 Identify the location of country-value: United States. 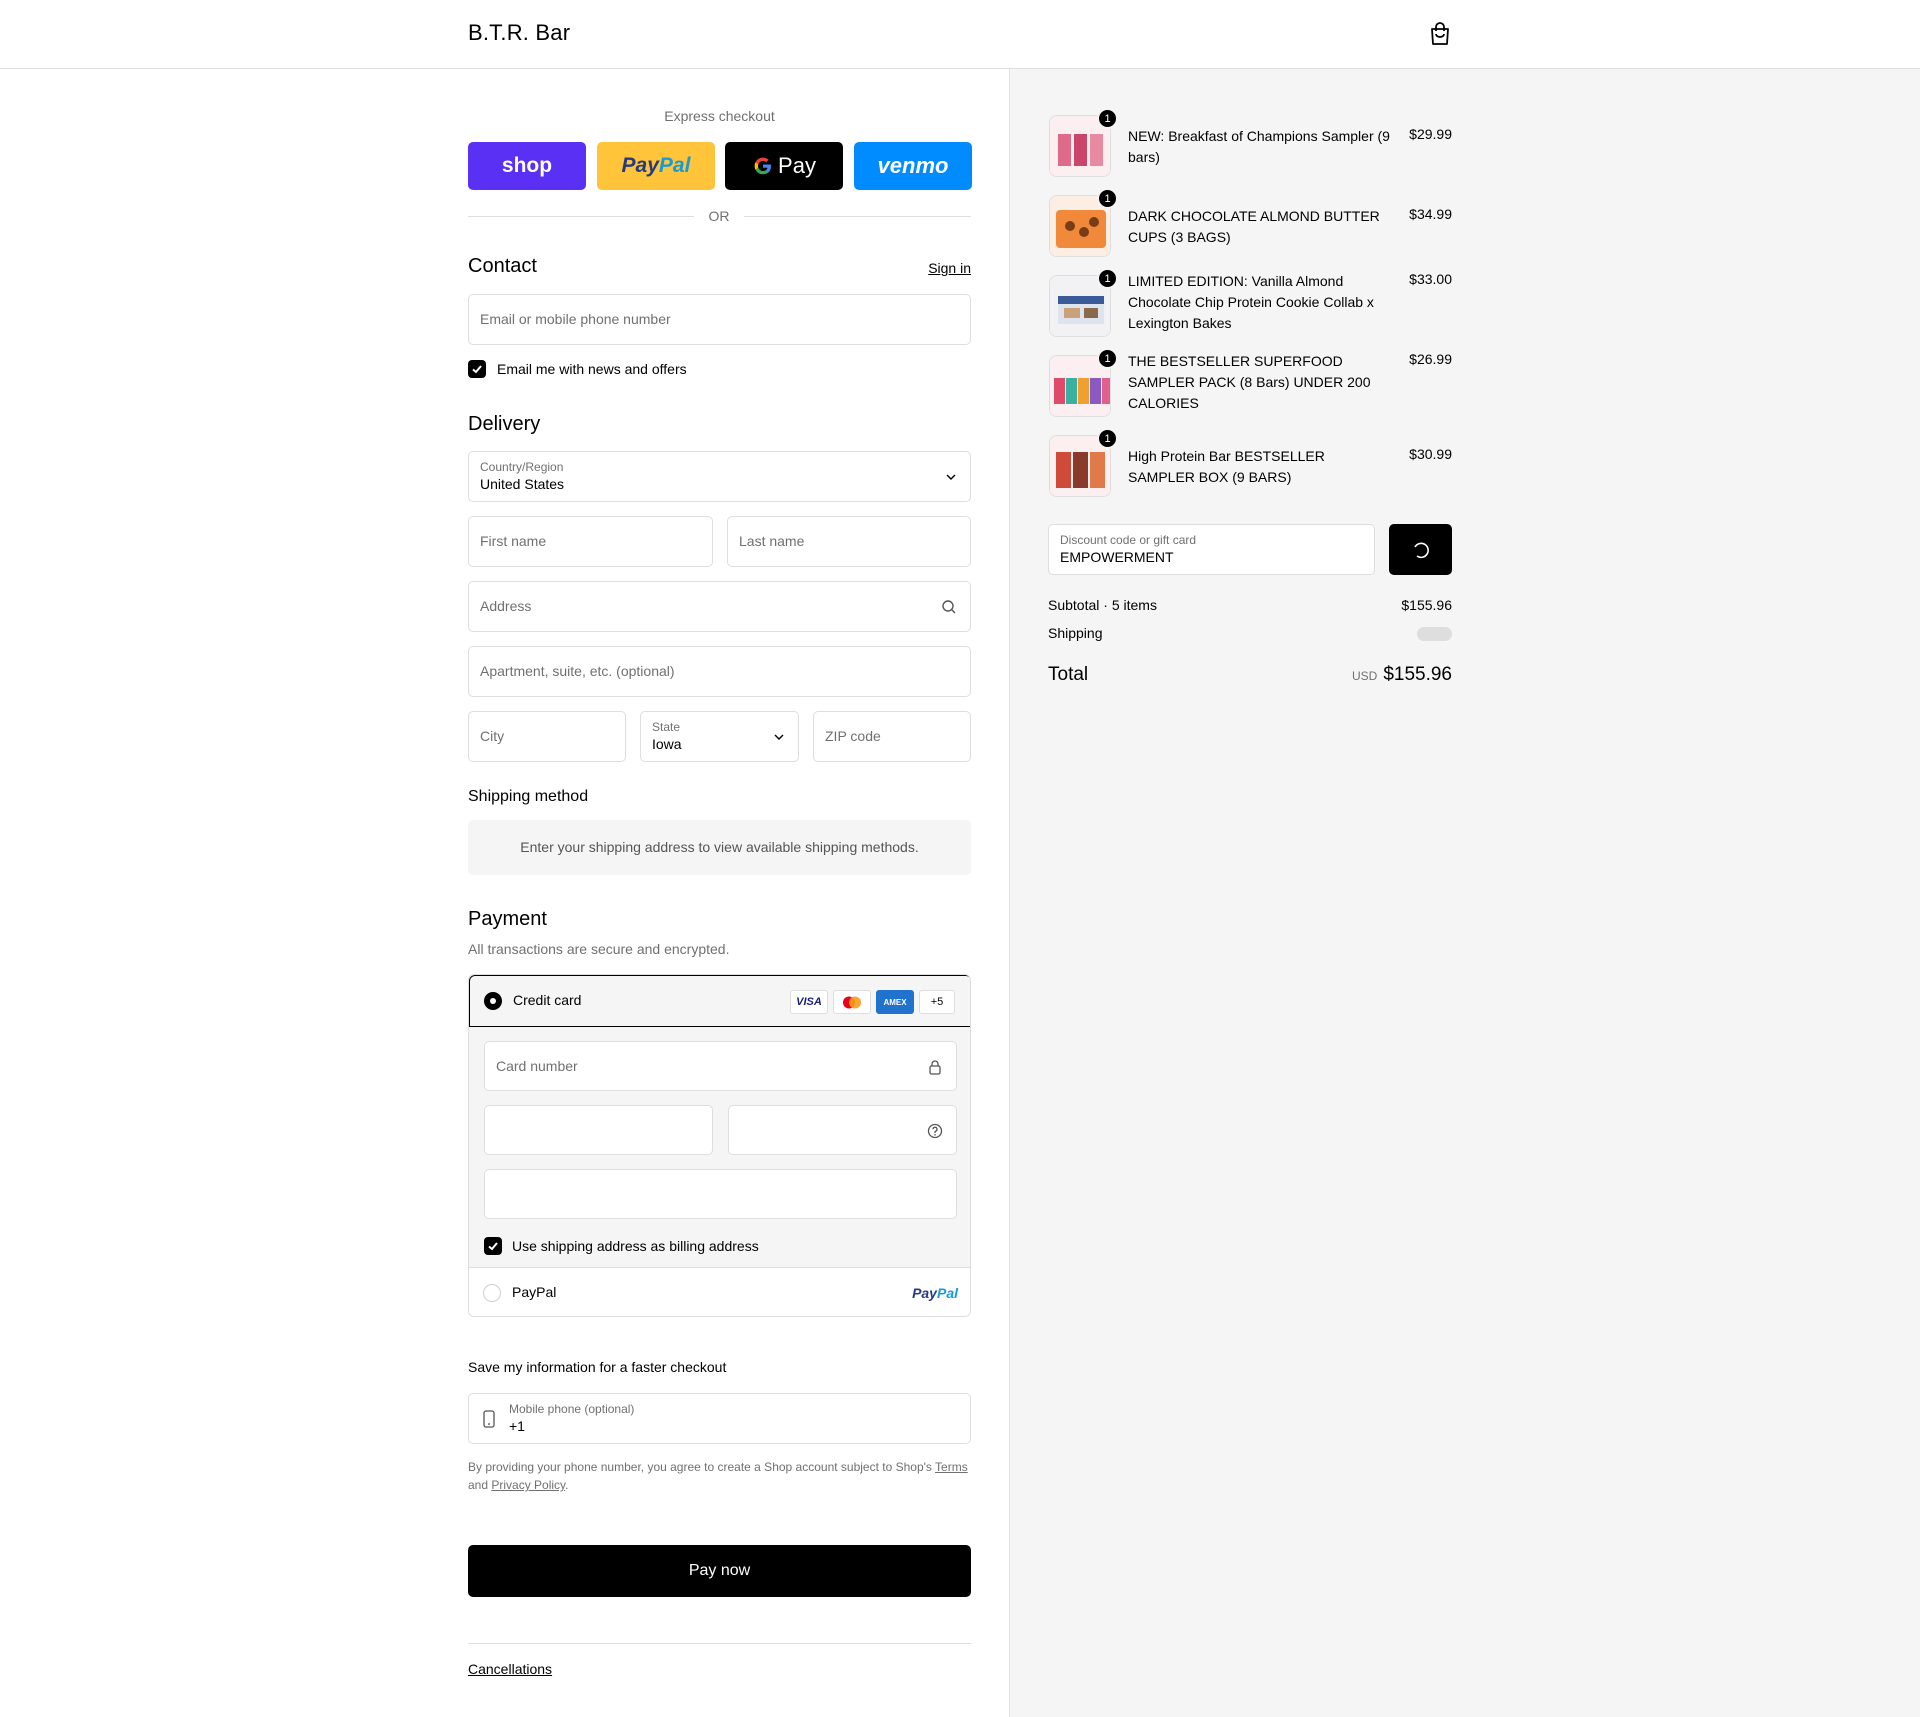
(522, 484).